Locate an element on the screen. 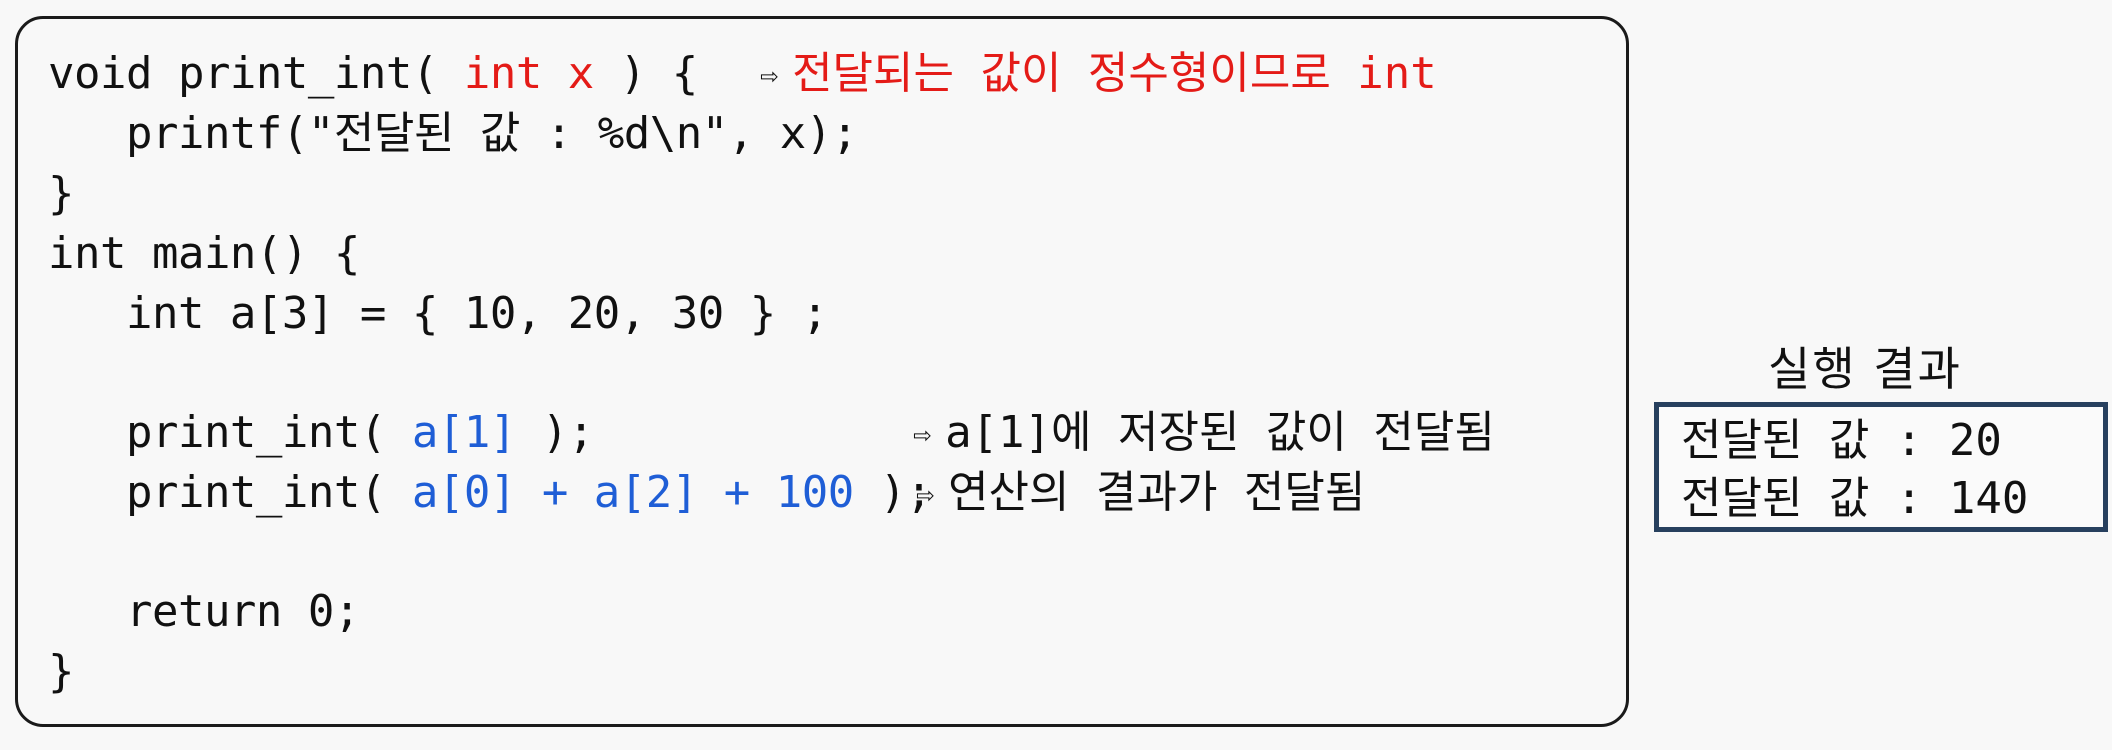 This screenshot has width=2112, height=750. code-line-call-a1: print_int( a[1] ); is located at coordinates (321, 433).